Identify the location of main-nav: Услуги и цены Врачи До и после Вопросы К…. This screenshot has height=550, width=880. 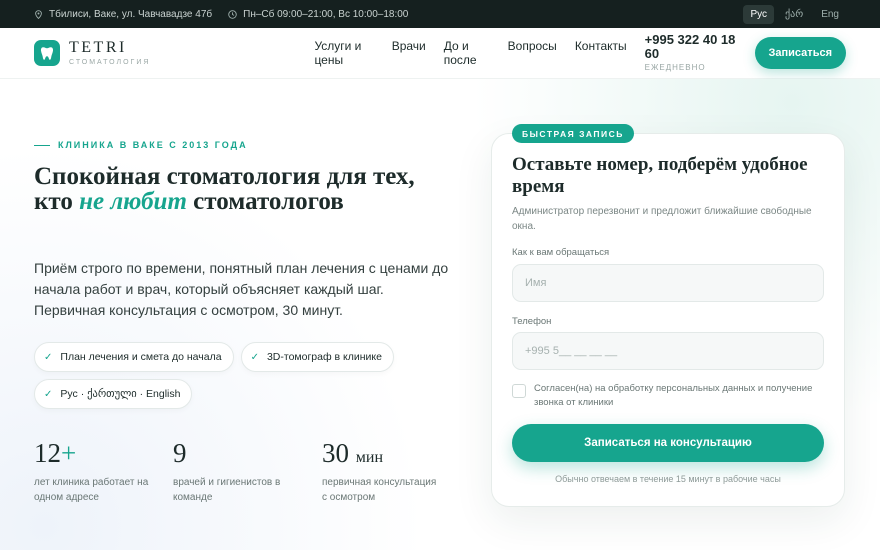
(470, 53).